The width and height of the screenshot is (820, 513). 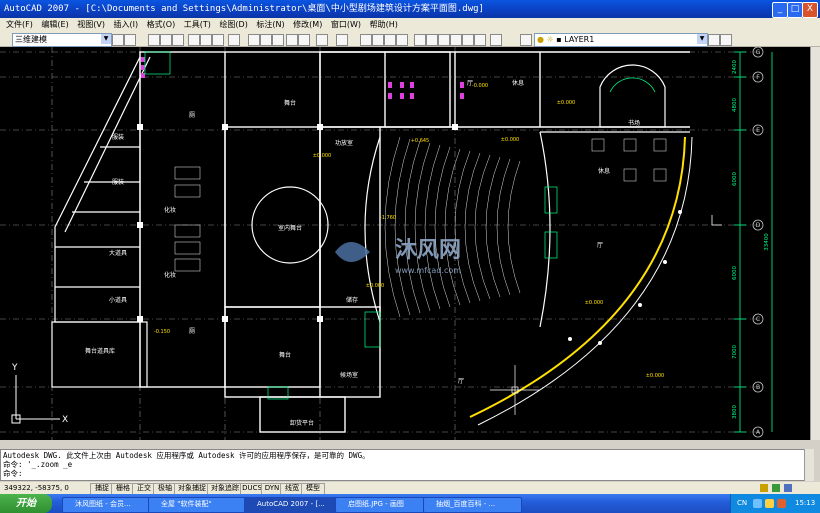 What do you see at coordinates (795, 10) in the screenshot?
I see `maximize-button: □` at bounding box center [795, 10].